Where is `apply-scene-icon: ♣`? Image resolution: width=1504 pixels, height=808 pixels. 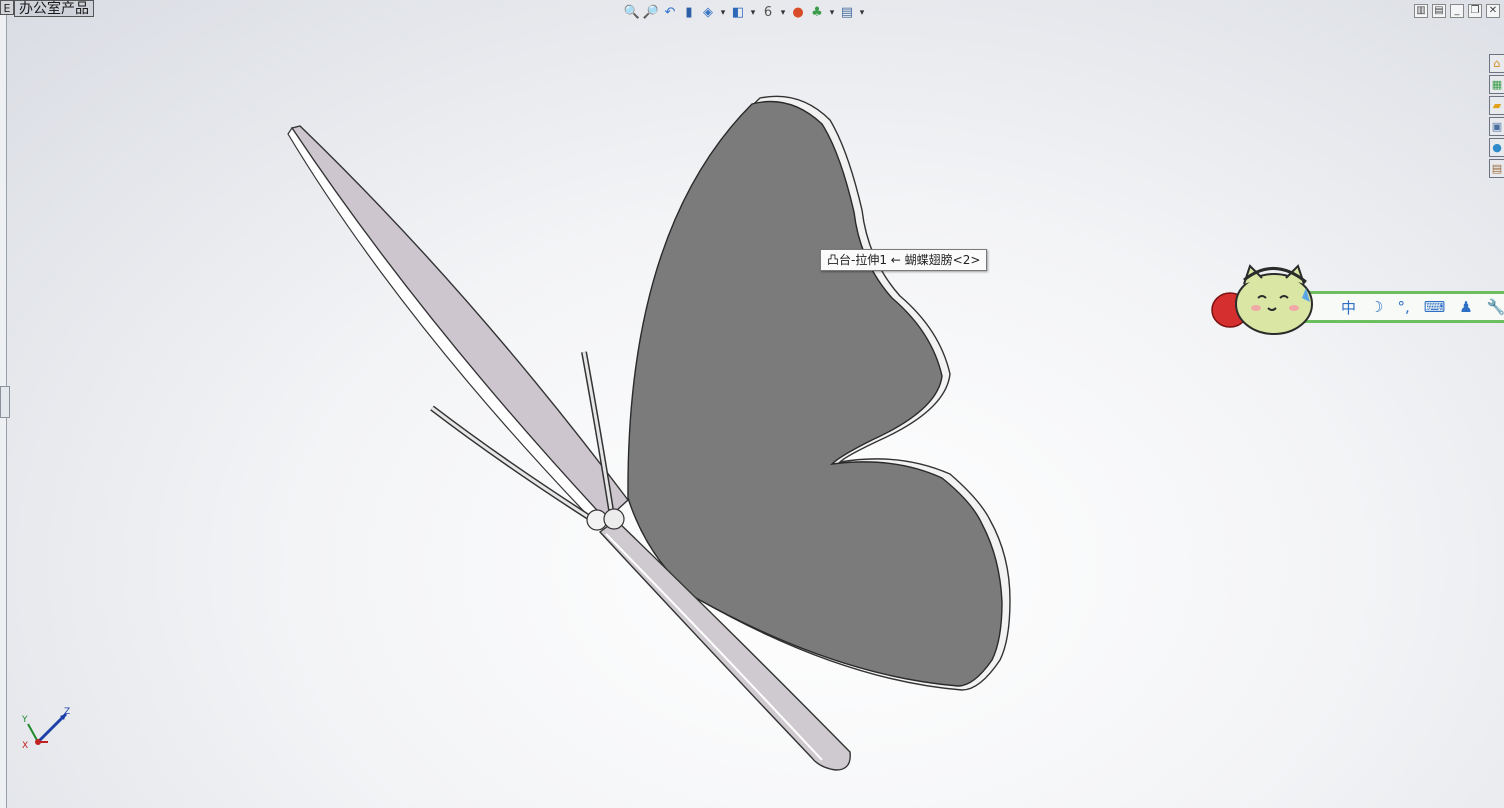
apply-scene-icon: ♣ is located at coordinates (817, 13).